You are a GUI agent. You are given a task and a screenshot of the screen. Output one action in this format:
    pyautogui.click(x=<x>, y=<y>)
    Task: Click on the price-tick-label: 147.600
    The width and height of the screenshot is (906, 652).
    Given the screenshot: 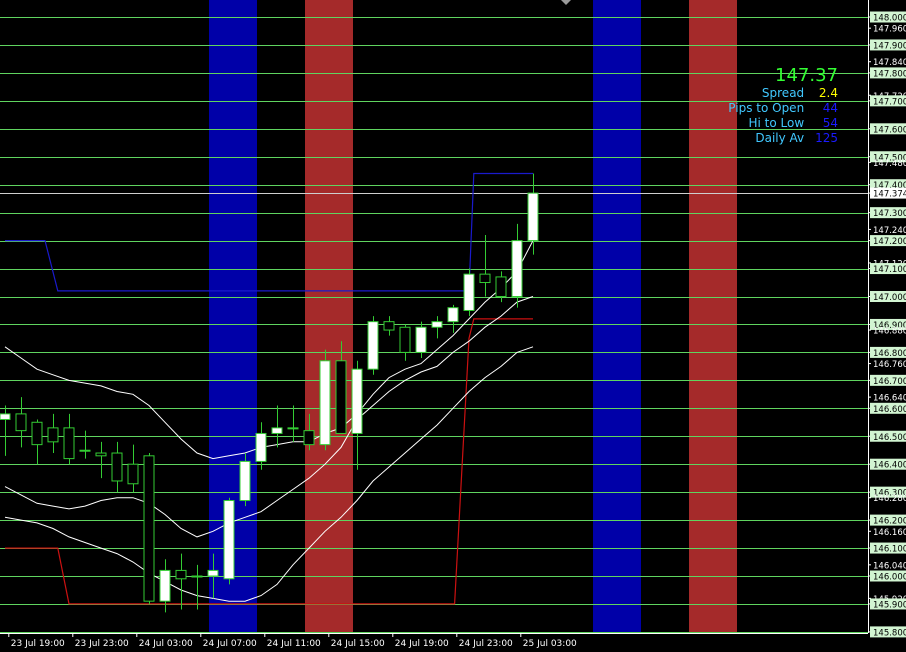 What is the action you would take?
    pyautogui.click(x=889, y=130)
    